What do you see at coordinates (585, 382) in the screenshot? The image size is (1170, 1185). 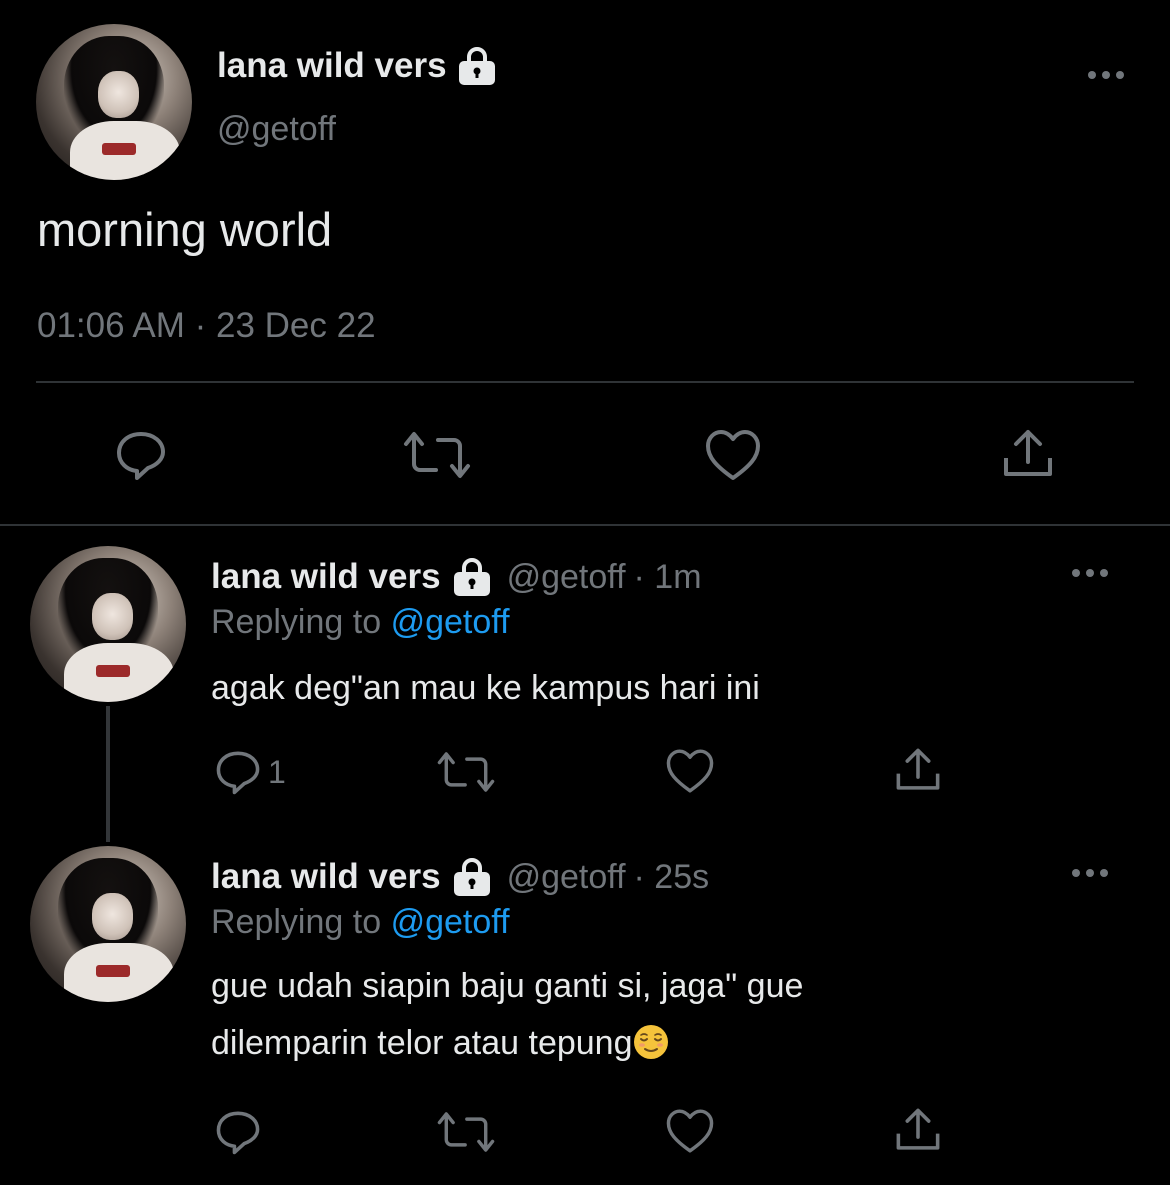 I see `divider` at bounding box center [585, 382].